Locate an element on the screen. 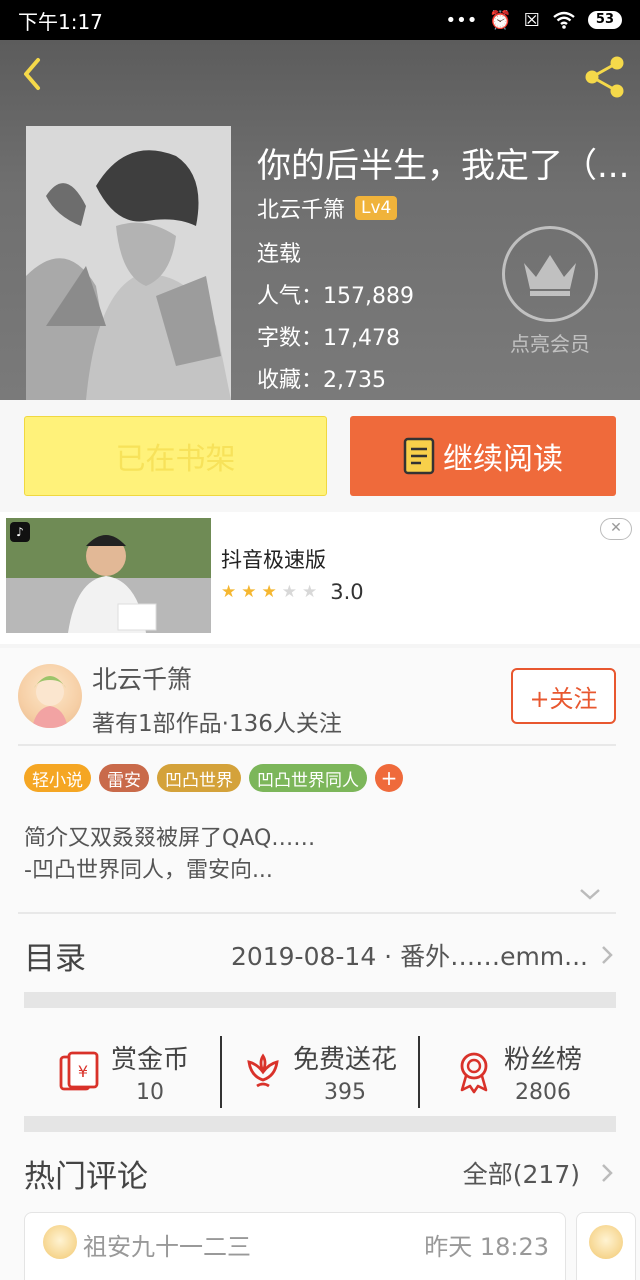 The height and width of the screenshot is (1280, 640). fan-ranking-button: 粉丝榜 2806 is located at coordinates (518, 1072).